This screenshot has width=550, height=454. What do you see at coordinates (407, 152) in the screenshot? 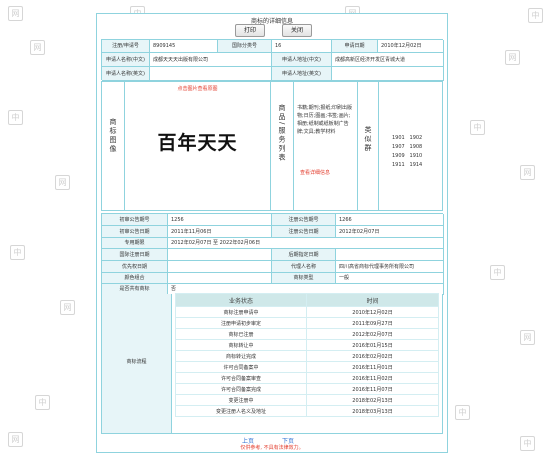
I see `group-codes: 1901 1902 1907 1908 1909 1910 1911 1914` at bounding box center [407, 152].